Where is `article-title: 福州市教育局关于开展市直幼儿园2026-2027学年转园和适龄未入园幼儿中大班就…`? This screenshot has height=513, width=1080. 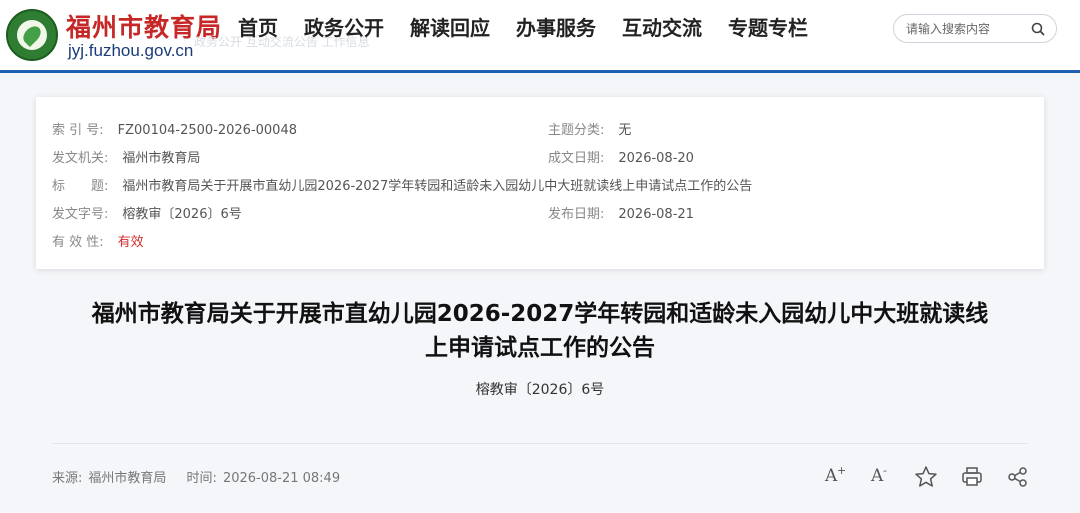
article-title: 福州市教育局关于开展市直幼儿园2026-2027学年转园和适龄未入园幼儿中大班就… is located at coordinates (540, 331).